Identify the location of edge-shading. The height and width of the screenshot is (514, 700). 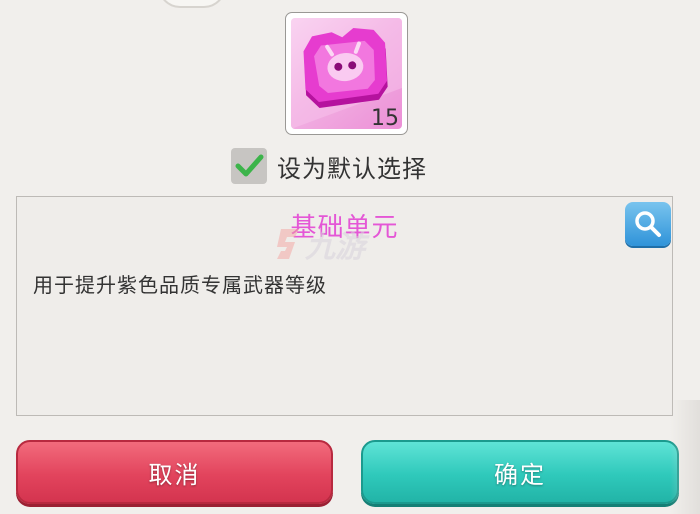
(685, 457).